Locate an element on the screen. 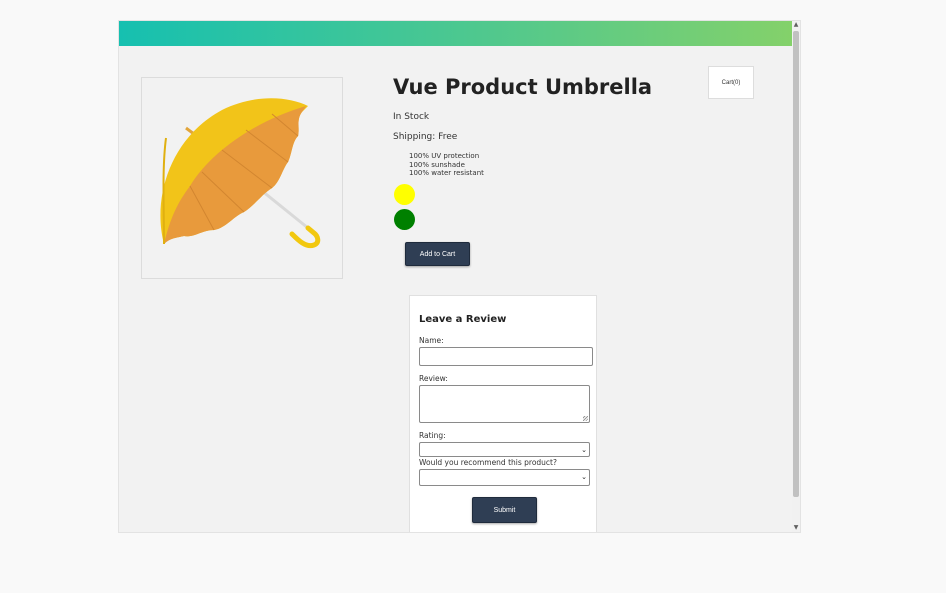  detail-item: 100% sunshade is located at coordinates (437, 164).